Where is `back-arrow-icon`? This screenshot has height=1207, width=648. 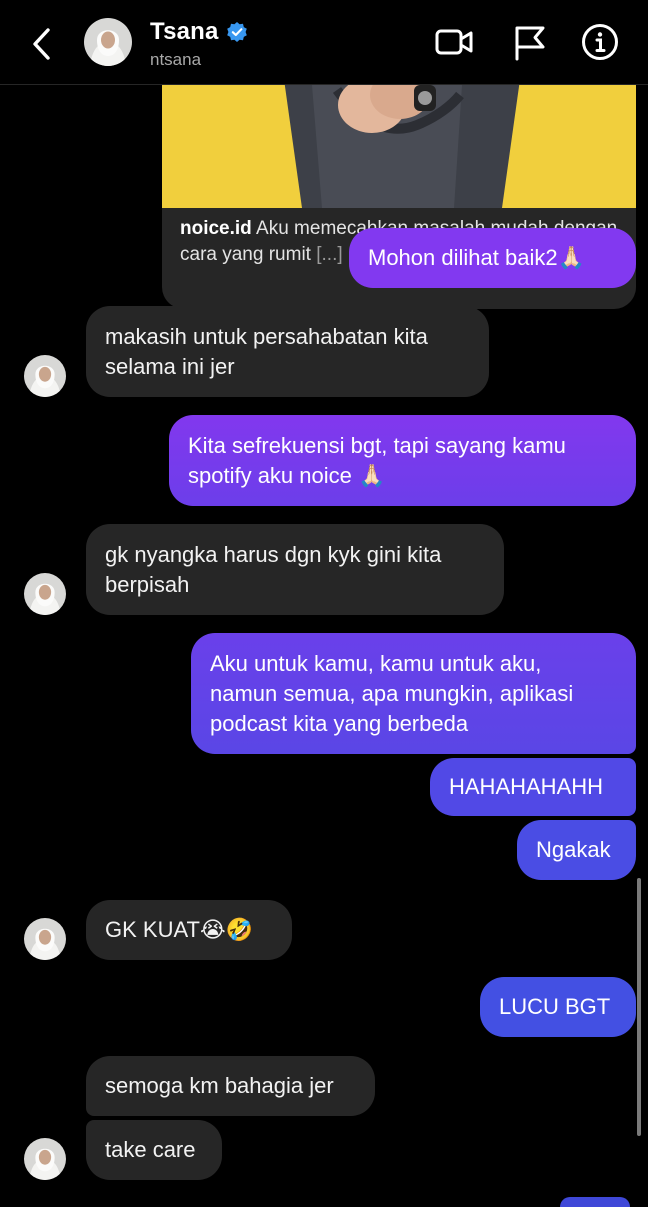
back-arrow-icon is located at coordinates (43, 44).